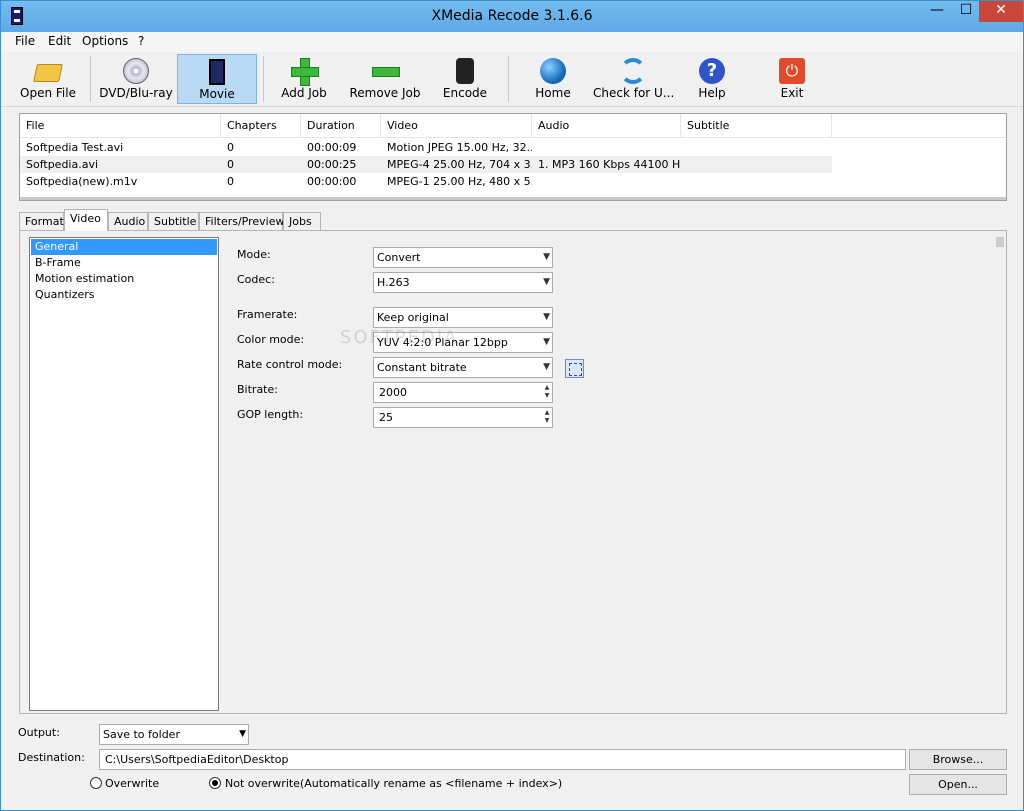 Image resolution: width=1024 pixels, height=811 pixels. Describe the element at coordinates (332, 147) in the screenshot. I see `cell-duration: 00:00:09` at that location.